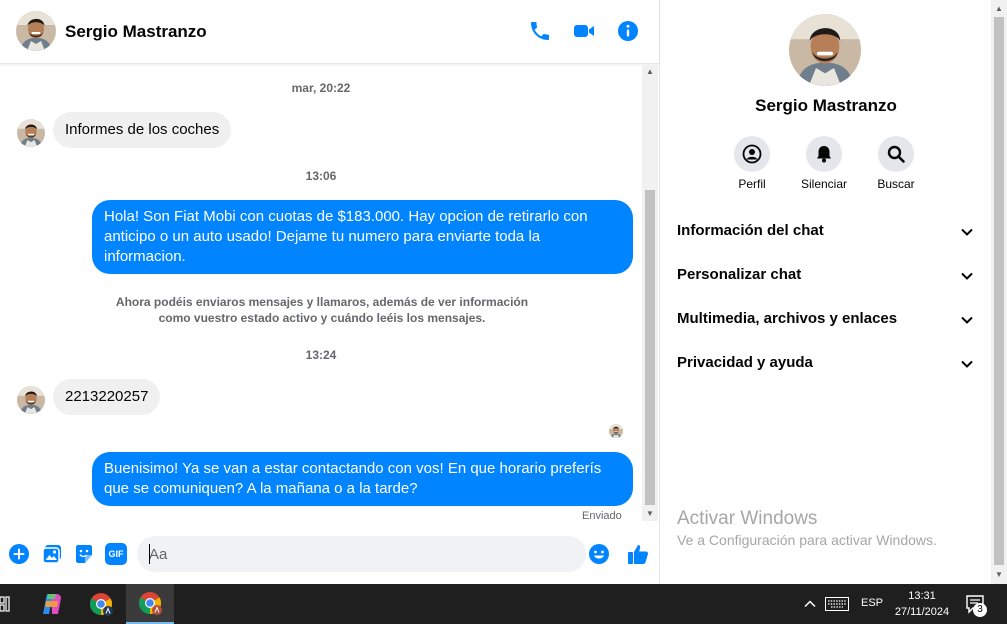 This screenshot has height=624, width=1007. What do you see at coordinates (826, 232) in the screenshot?
I see `section-chat-info: Información del chat` at bounding box center [826, 232].